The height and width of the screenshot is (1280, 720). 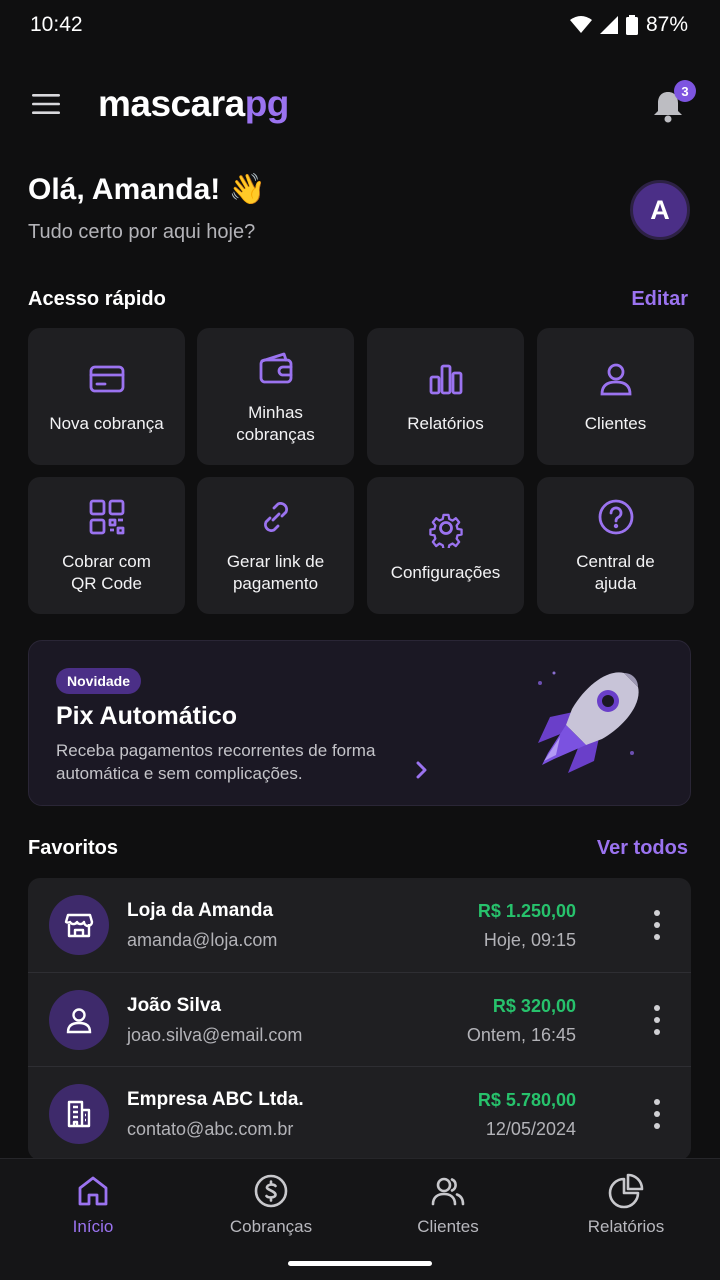 I want to click on favorite-email: amanda@loja.com, so click(x=202, y=940).